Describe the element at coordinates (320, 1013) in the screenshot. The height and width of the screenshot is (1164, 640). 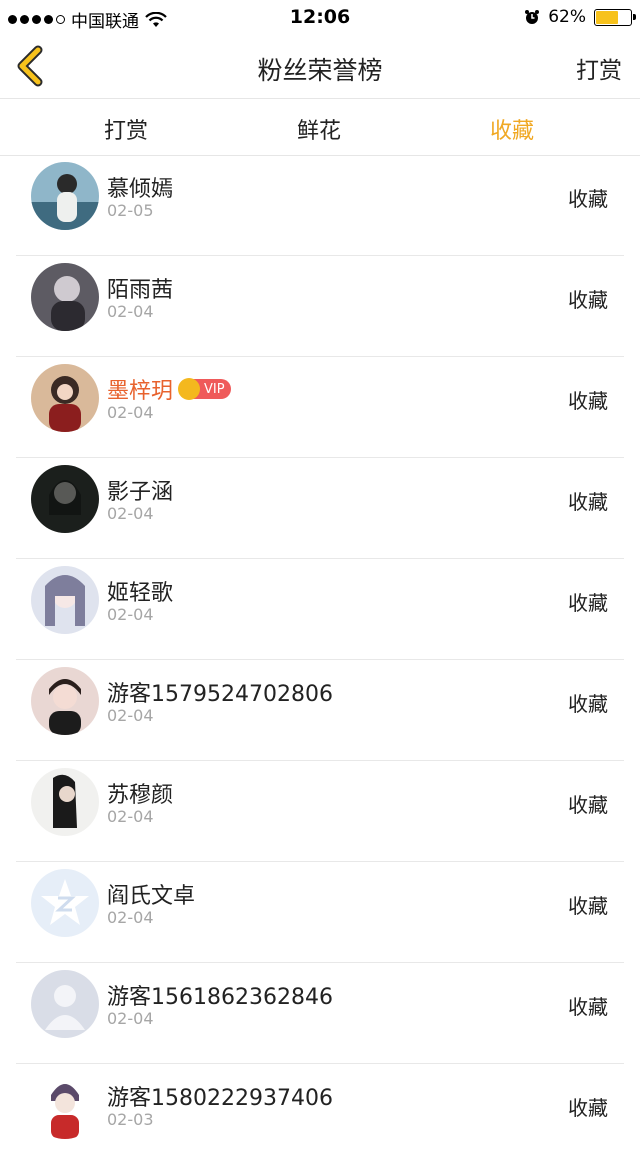
I see `list-item: 游客1561862362846 02-04 收藏` at that location.